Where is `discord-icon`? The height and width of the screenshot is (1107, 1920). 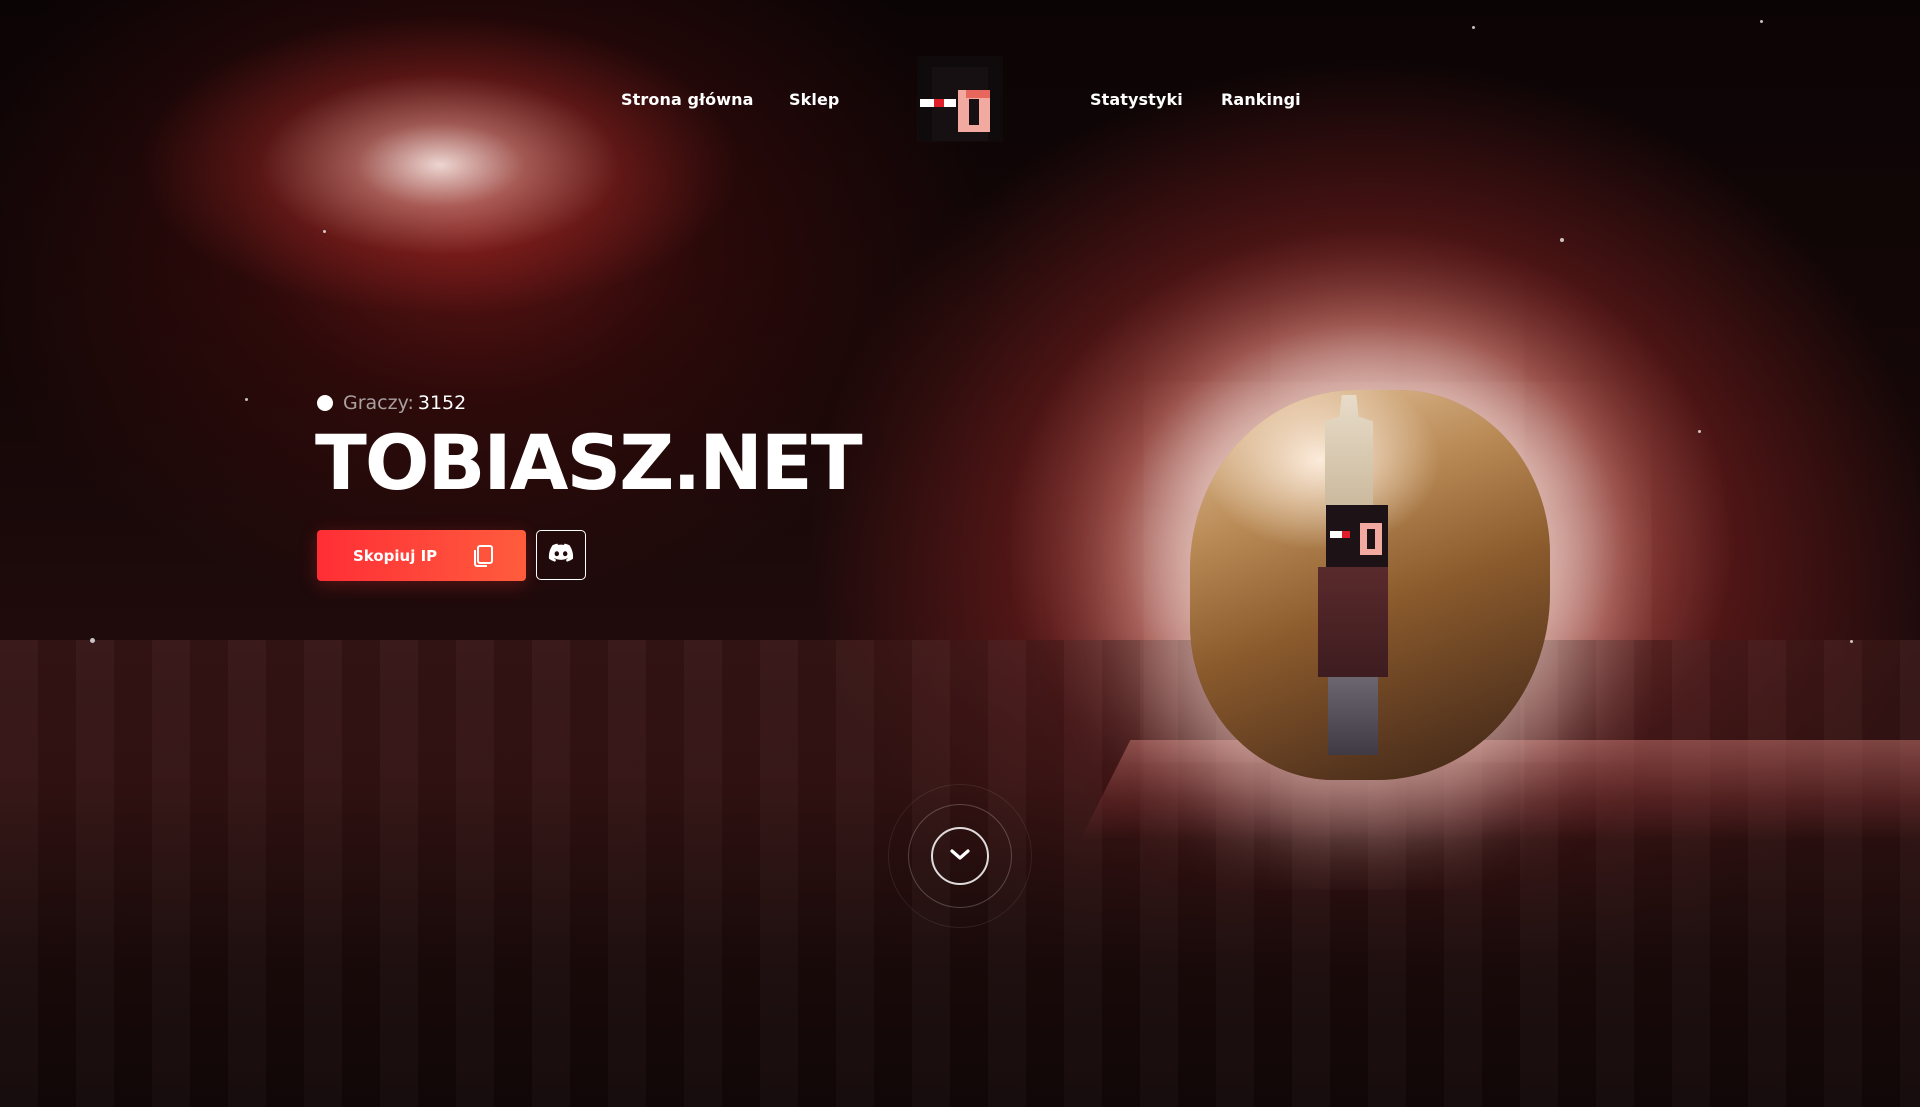 discord-icon is located at coordinates (561, 555).